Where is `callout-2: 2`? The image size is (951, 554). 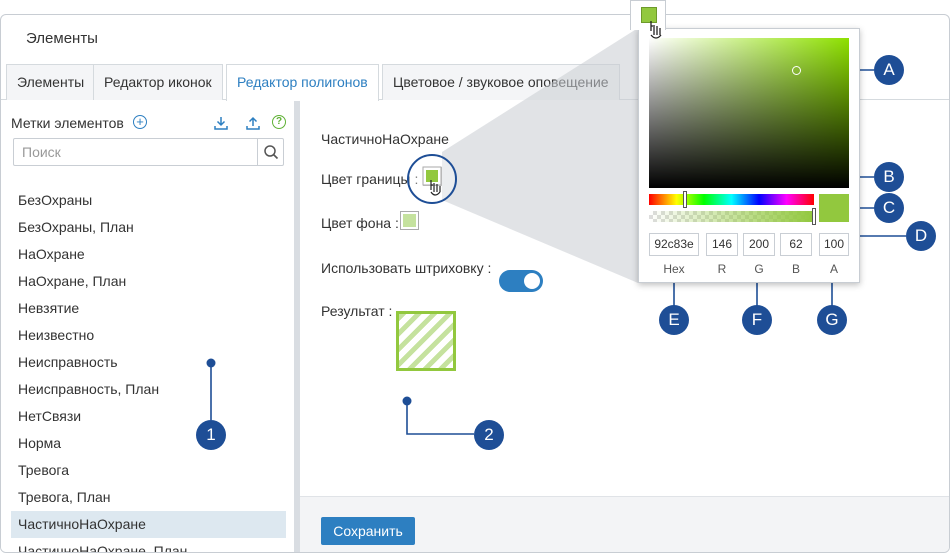 callout-2: 2 is located at coordinates (489, 435).